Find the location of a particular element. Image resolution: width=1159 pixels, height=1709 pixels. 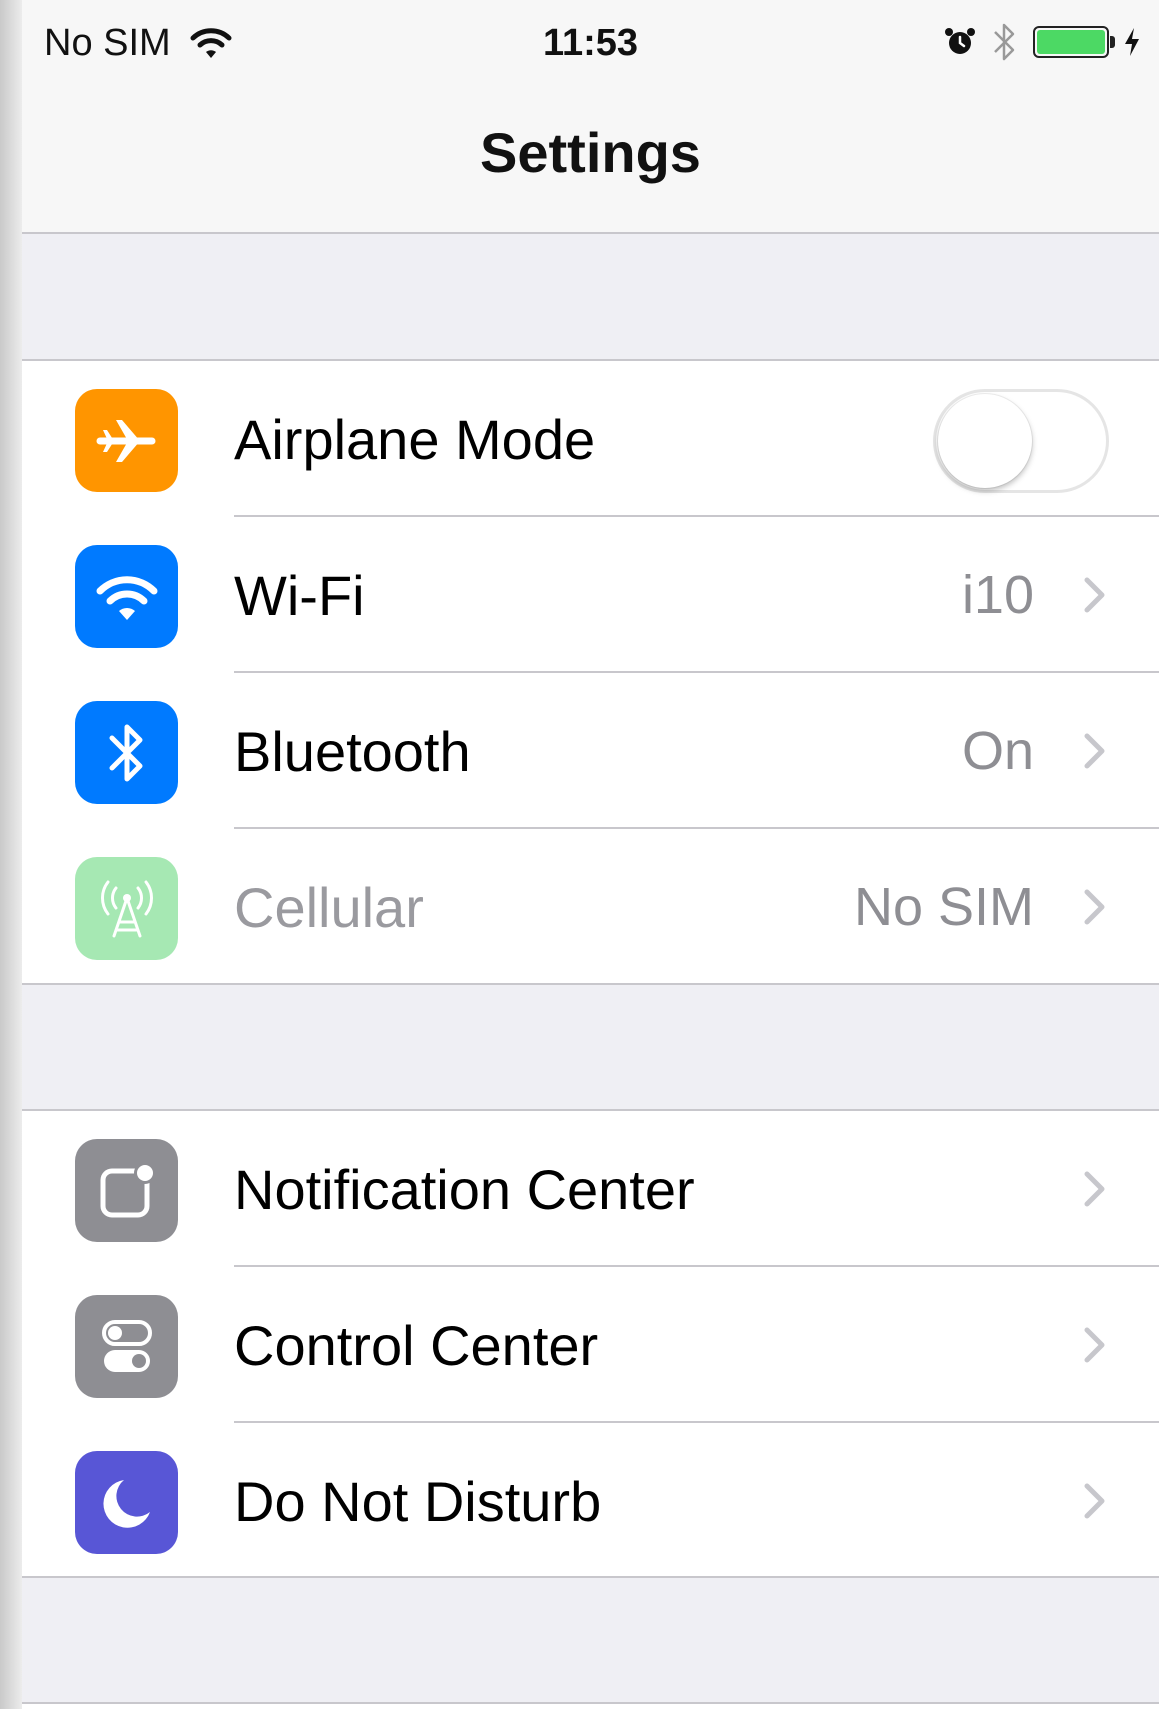

notification-center-icon is located at coordinates (126, 1190).